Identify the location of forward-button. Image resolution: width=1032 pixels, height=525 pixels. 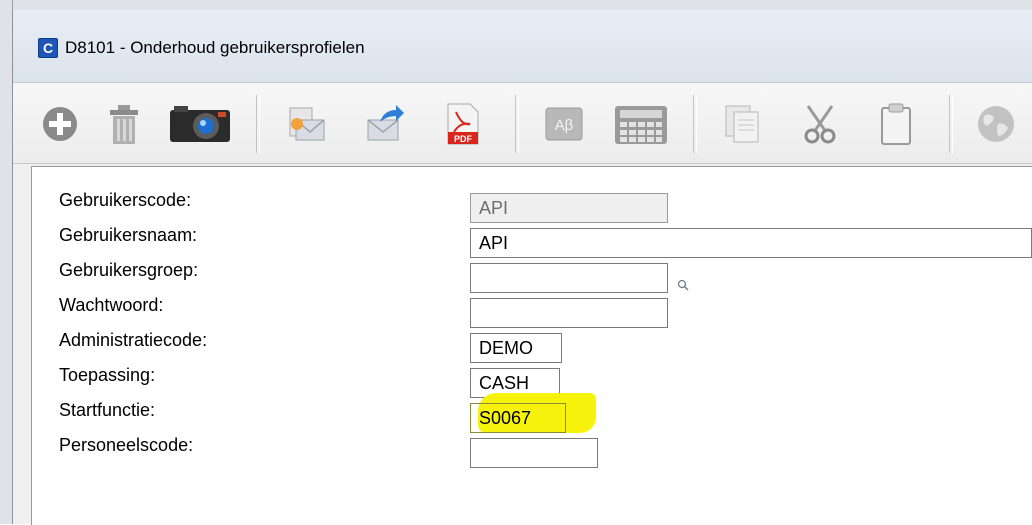
(384, 124).